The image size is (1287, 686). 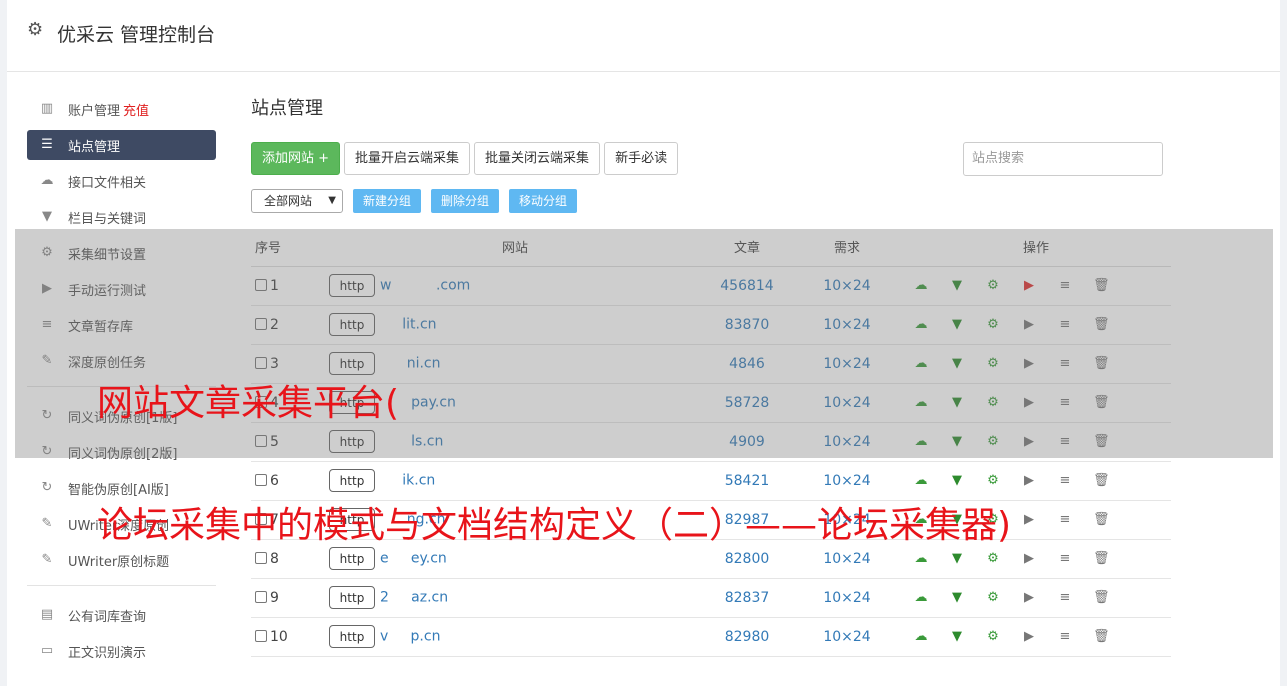 I want to click on site-link: 2 az.cn, so click(x=414, y=598).